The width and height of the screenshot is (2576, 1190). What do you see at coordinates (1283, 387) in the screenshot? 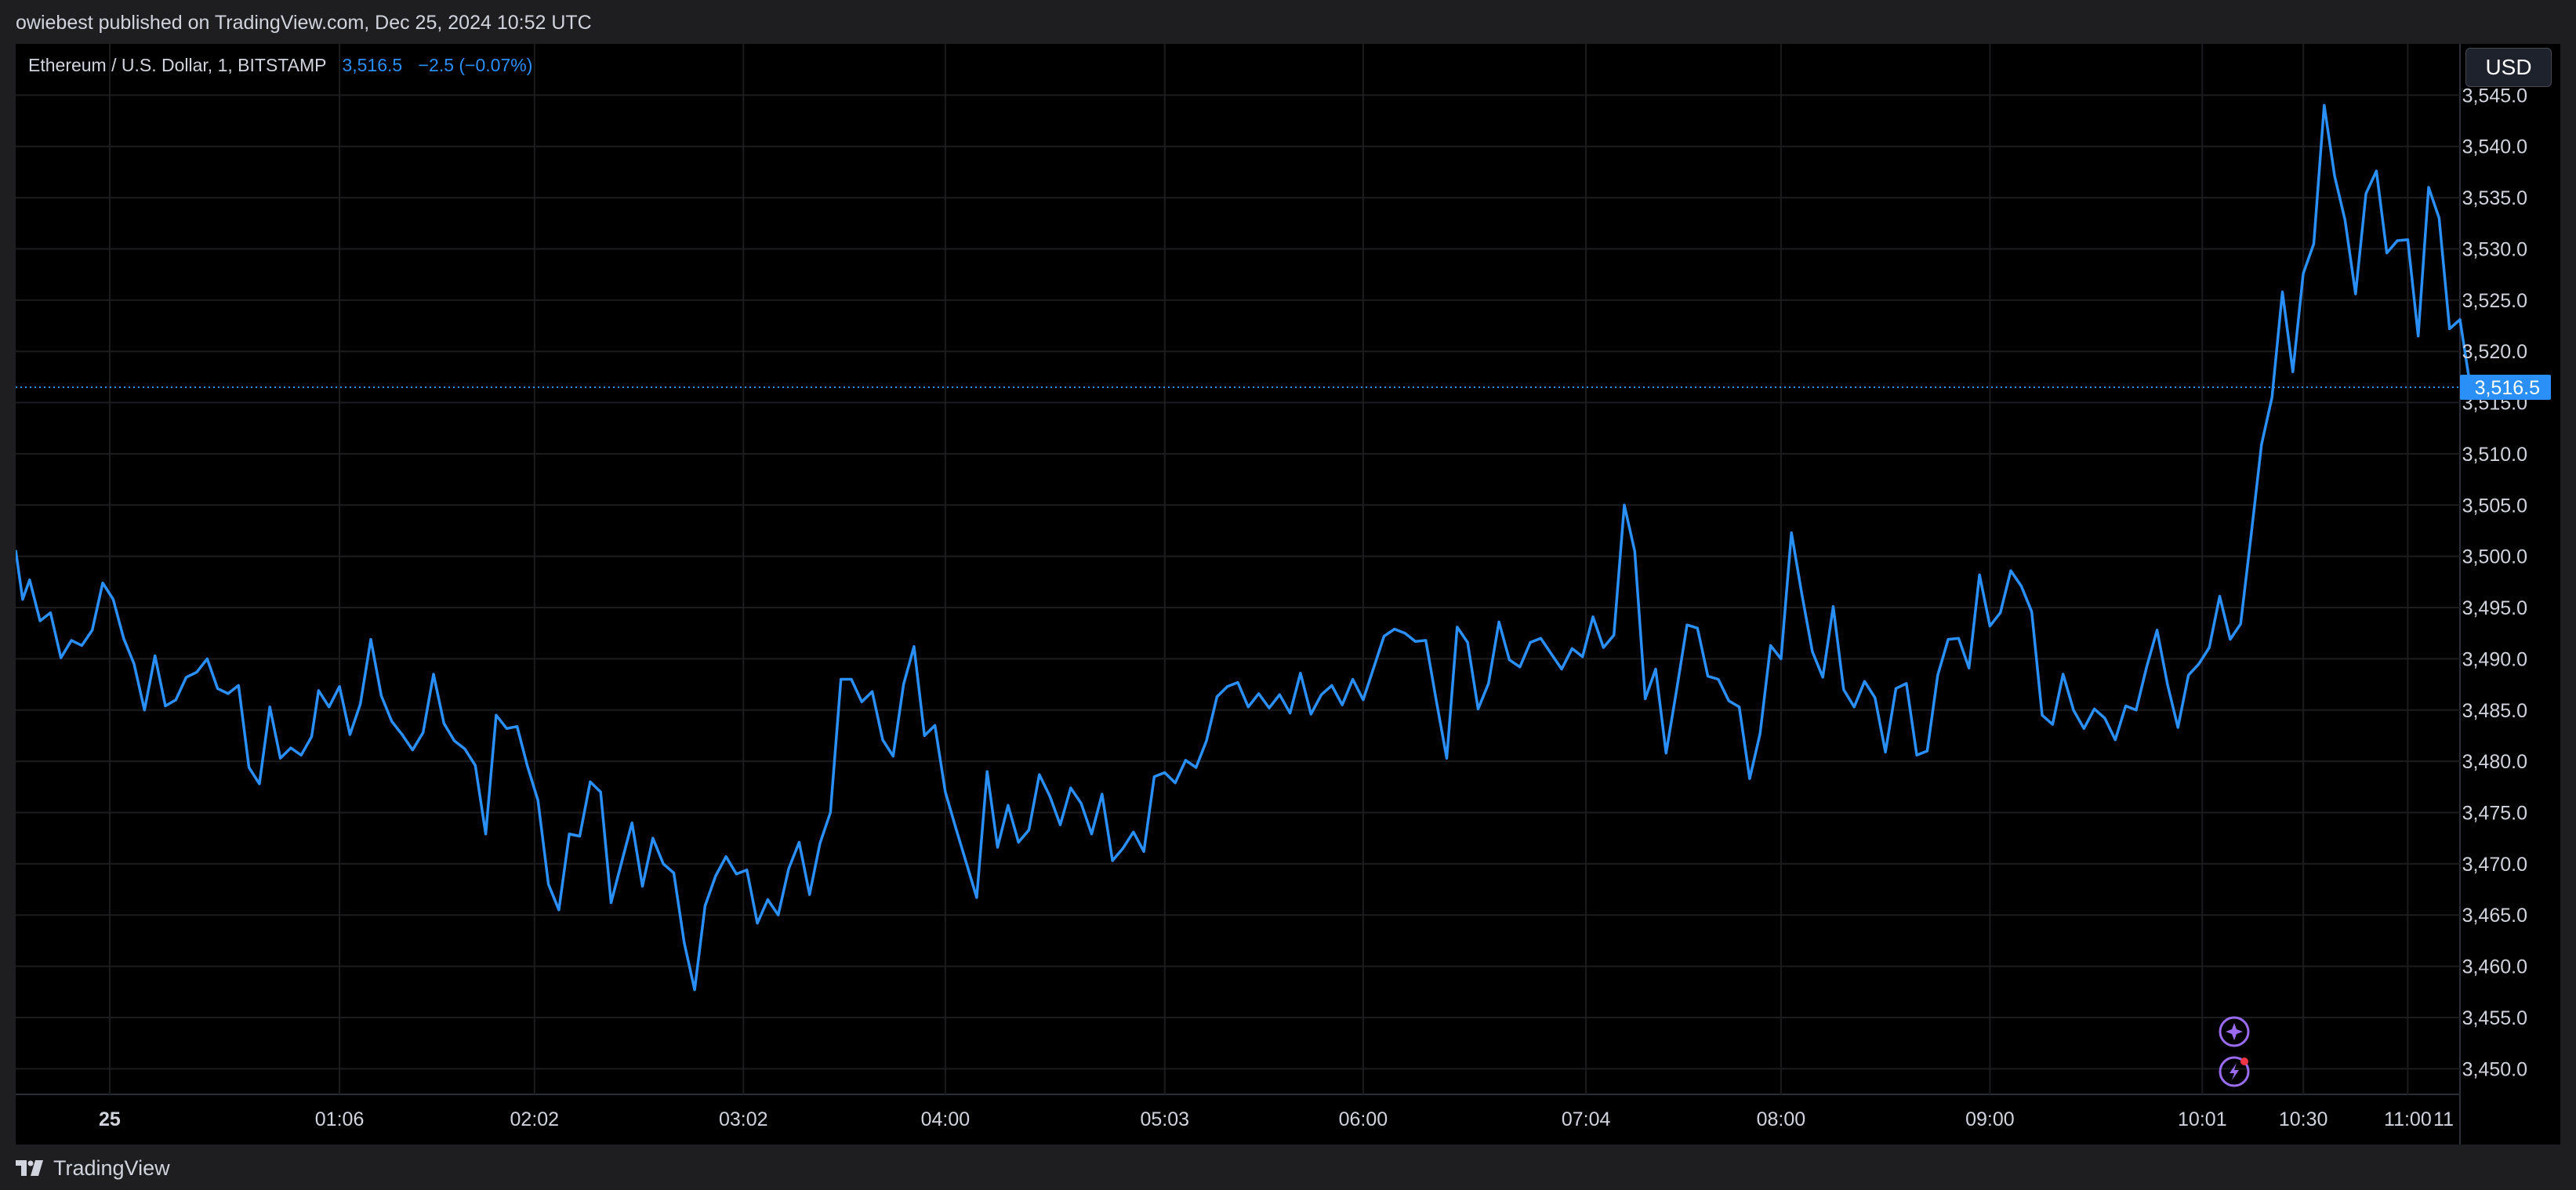
I see `price-badge-layer: 3,516.5` at bounding box center [1283, 387].